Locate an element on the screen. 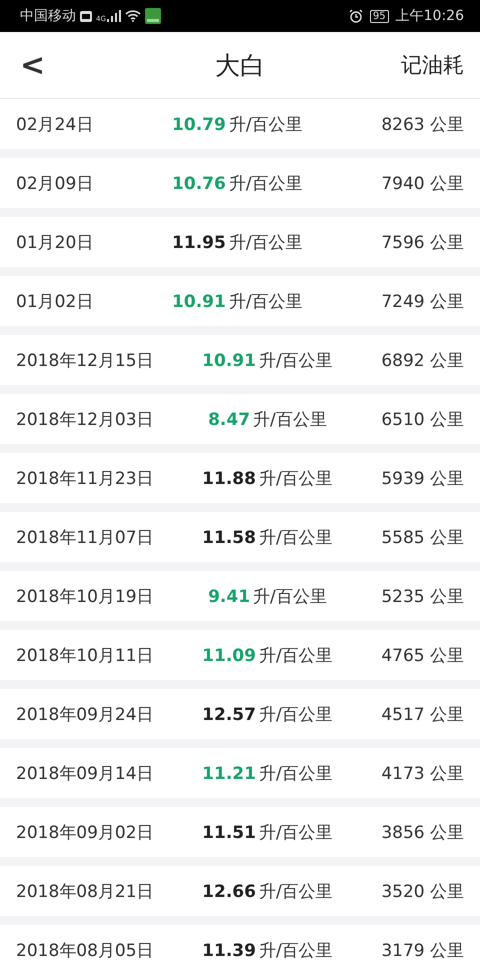 The height and width of the screenshot is (960, 480). back-button: < is located at coordinates (23, 65).